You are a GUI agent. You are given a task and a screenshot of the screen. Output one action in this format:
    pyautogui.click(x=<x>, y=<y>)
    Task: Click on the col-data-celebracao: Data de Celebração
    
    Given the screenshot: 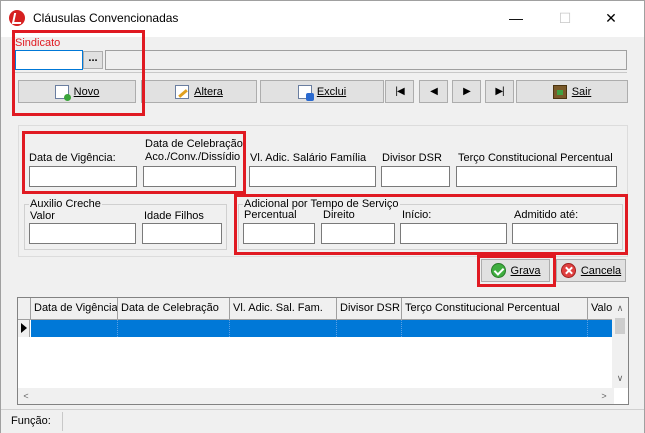 What is the action you would take?
    pyautogui.click(x=174, y=308)
    